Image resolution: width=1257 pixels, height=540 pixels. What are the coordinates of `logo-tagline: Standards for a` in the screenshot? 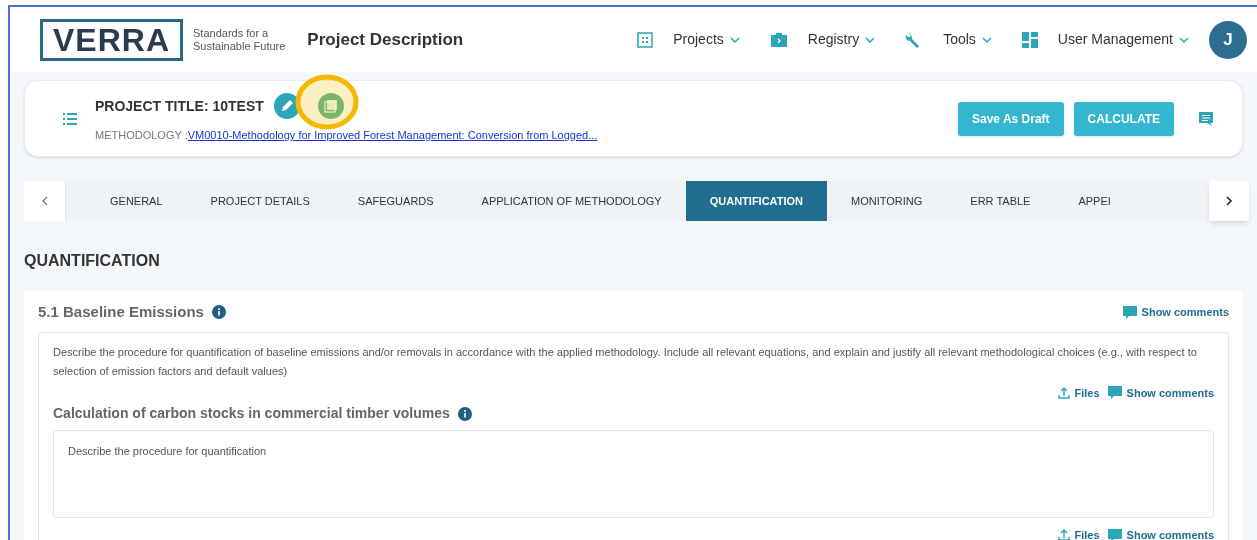 It's located at (231, 33).